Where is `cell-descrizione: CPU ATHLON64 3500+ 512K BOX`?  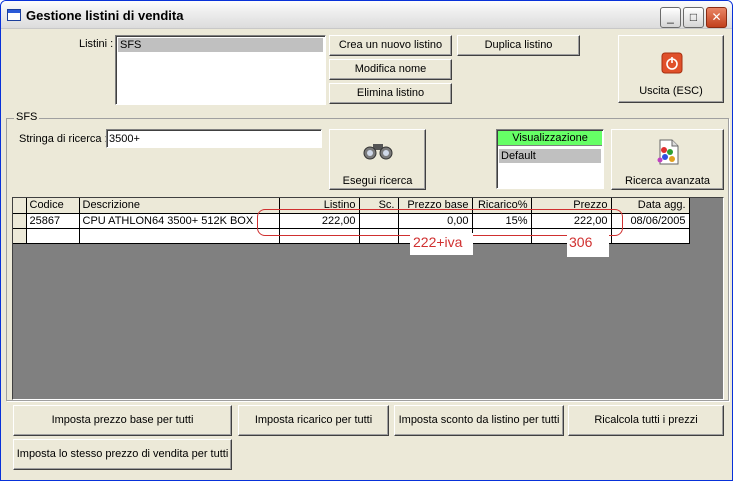 cell-descrizione: CPU ATHLON64 3500+ 512K BOX is located at coordinates (179, 221).